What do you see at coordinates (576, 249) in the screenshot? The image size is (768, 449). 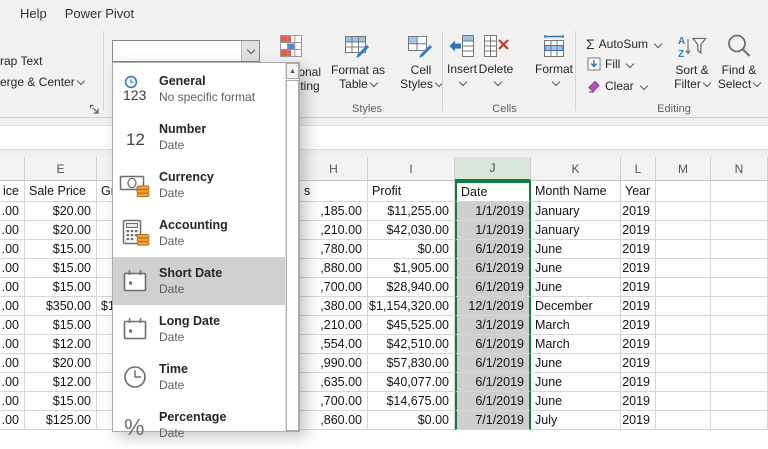 I see `cell-k-3: June` at bounding box center [576, 249].